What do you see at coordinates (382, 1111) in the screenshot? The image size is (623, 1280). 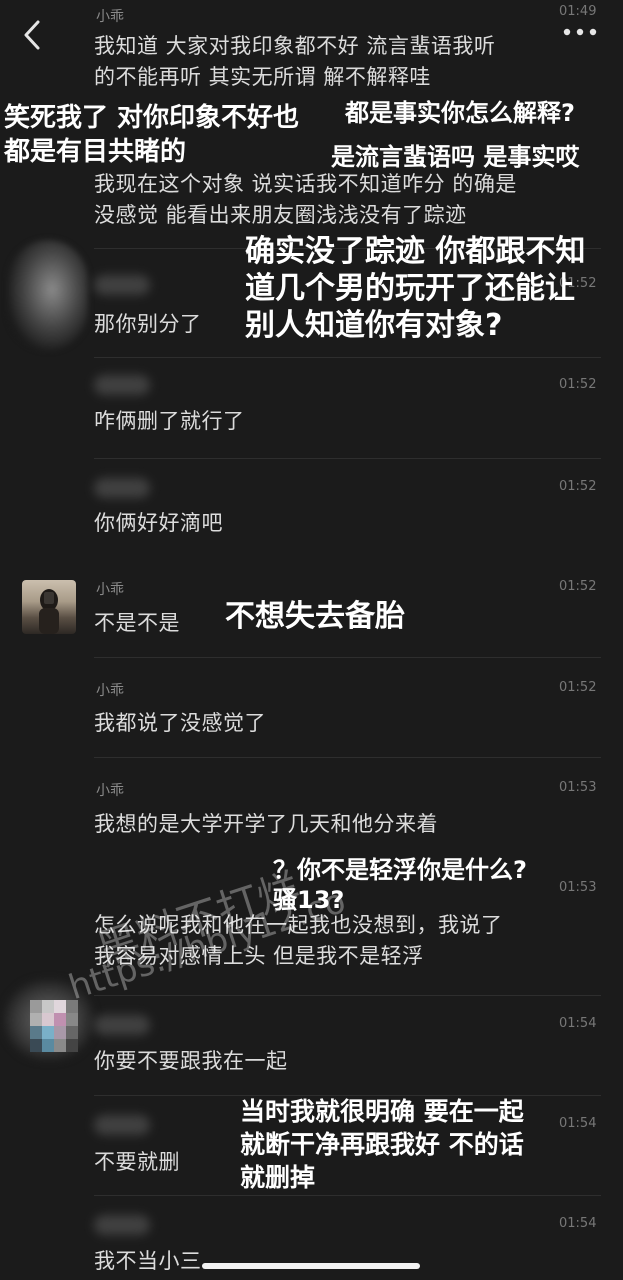 I see `annotation-line: 当时我就很明确 要在一起` at bounding box center [382, 1111].